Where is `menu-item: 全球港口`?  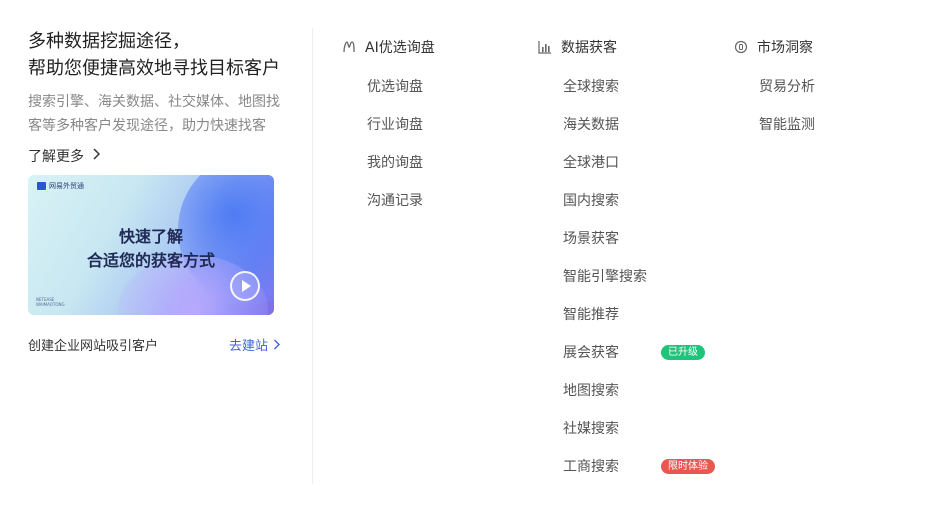
menu-item: 全球港口 is located at coordinates (605, 162).